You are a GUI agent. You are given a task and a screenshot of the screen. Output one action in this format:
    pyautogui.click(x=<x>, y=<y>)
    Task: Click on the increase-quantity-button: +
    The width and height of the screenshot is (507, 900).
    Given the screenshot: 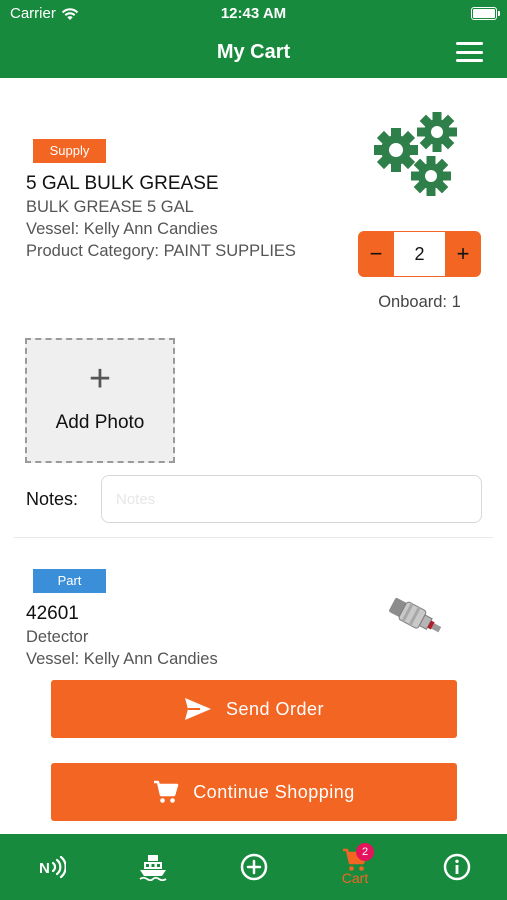 What is the action you would take?
    pyautogui.click(x=463, y=254)
    